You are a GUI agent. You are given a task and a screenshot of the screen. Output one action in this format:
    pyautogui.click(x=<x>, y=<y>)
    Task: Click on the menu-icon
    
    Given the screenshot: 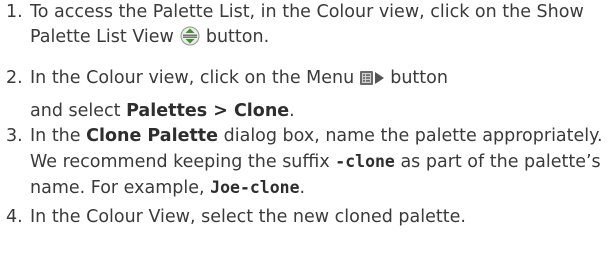 What is the action you would take?
    pyautogui.click(x=372, y=82)
    